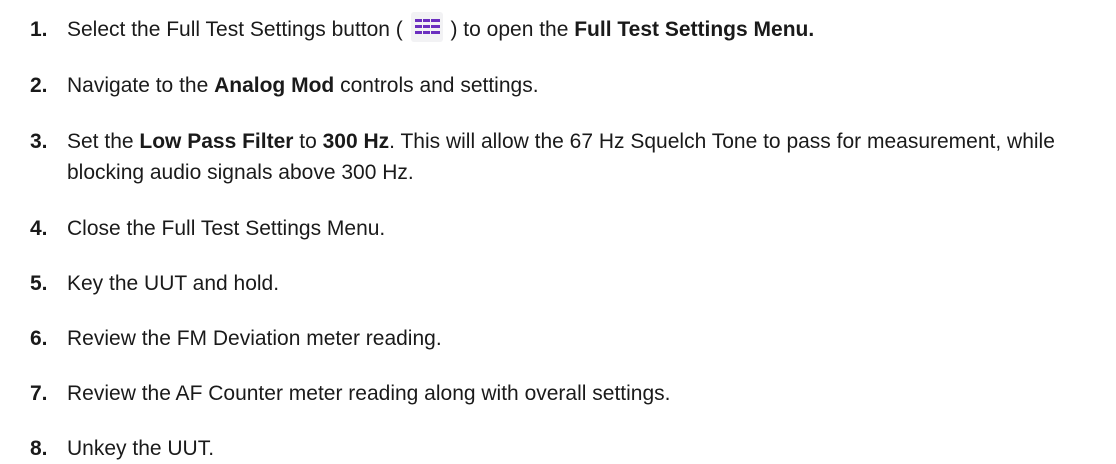  What do you see at coordinates (39, 141) in the screenshot?
I see `step-number: 3.` at bounding box center [39, 141].